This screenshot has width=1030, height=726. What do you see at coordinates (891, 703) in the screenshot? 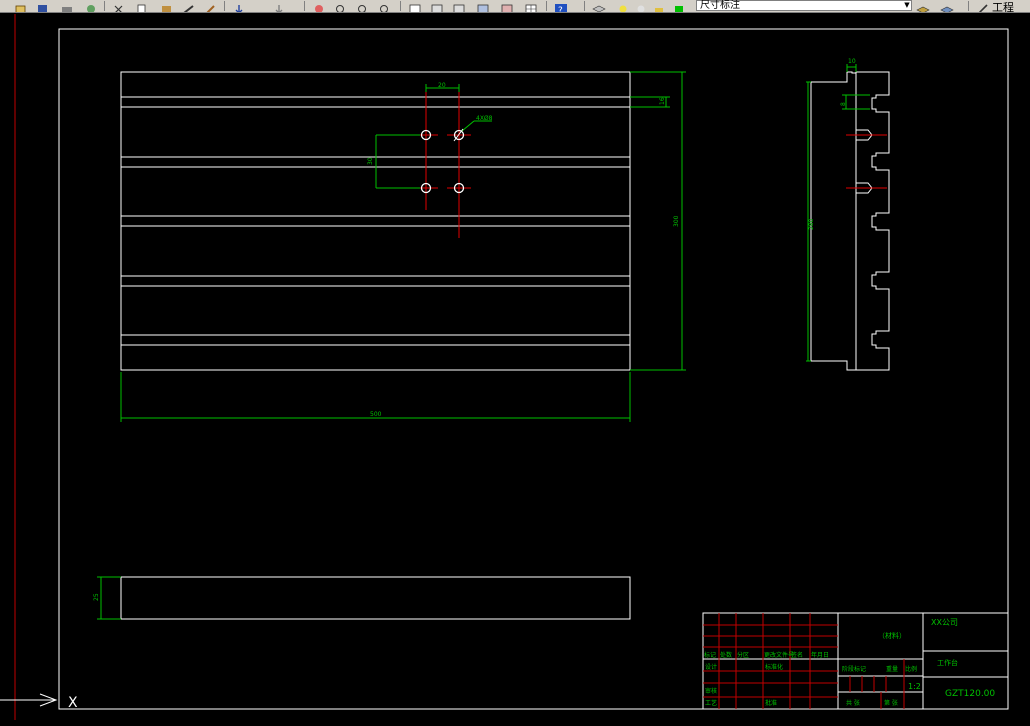
I see `title-block-label: 第 张` at bounding box center [891, 703].